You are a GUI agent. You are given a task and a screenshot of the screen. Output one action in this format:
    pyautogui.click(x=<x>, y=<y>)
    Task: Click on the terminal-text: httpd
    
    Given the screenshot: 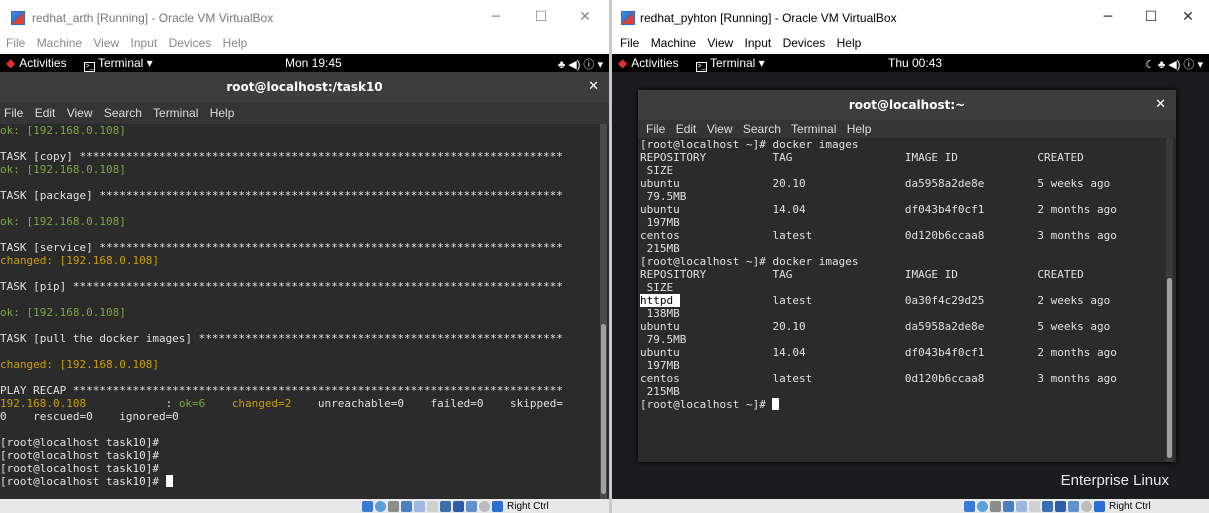 What is the action you would take?
    pyautogui.click(x=660, y=300)
    